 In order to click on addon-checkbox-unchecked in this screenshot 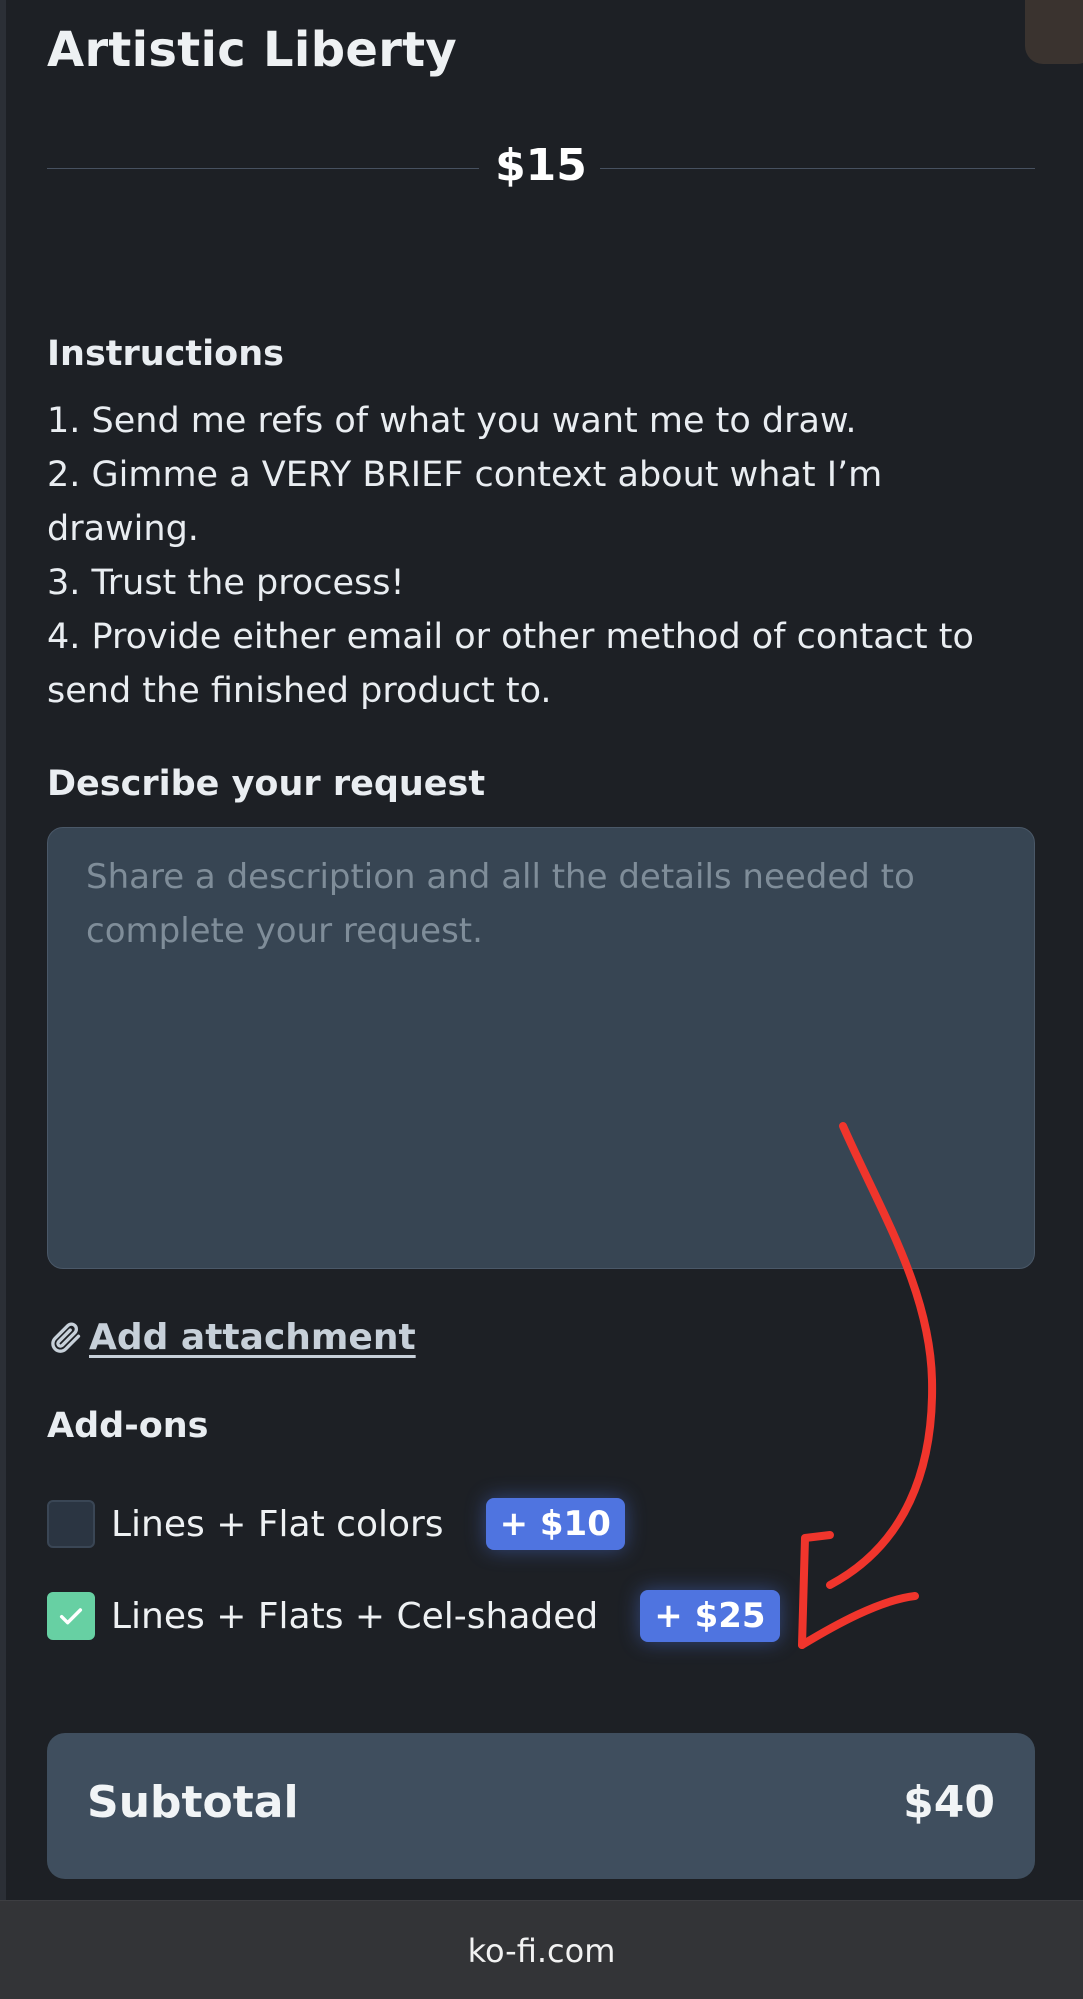, I will do `click(71, 1524)`.